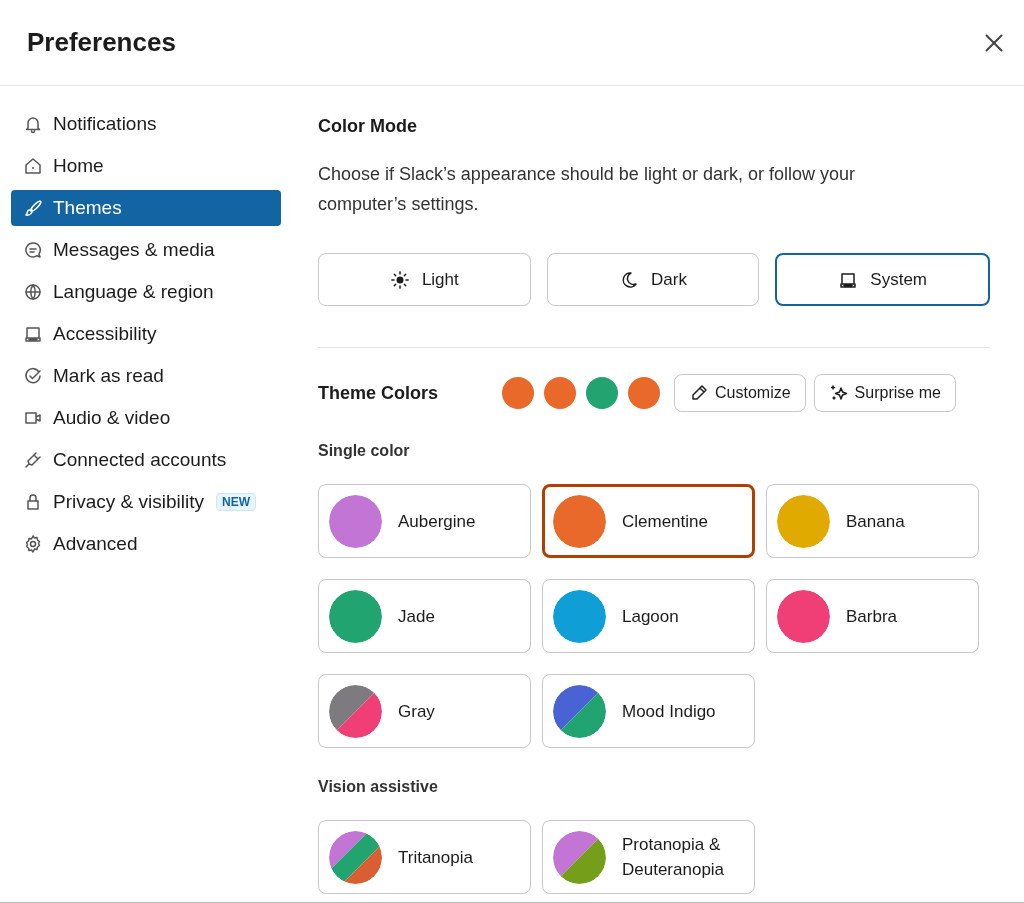  Describe the element at coordinates (146, 460) in the screenshot. I see `sidebar-item: Connected accounts` at that location.